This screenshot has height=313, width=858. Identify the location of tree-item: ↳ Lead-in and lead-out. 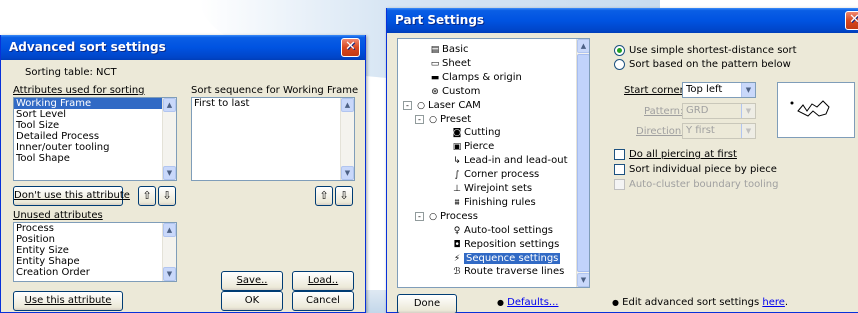
(508, 160).